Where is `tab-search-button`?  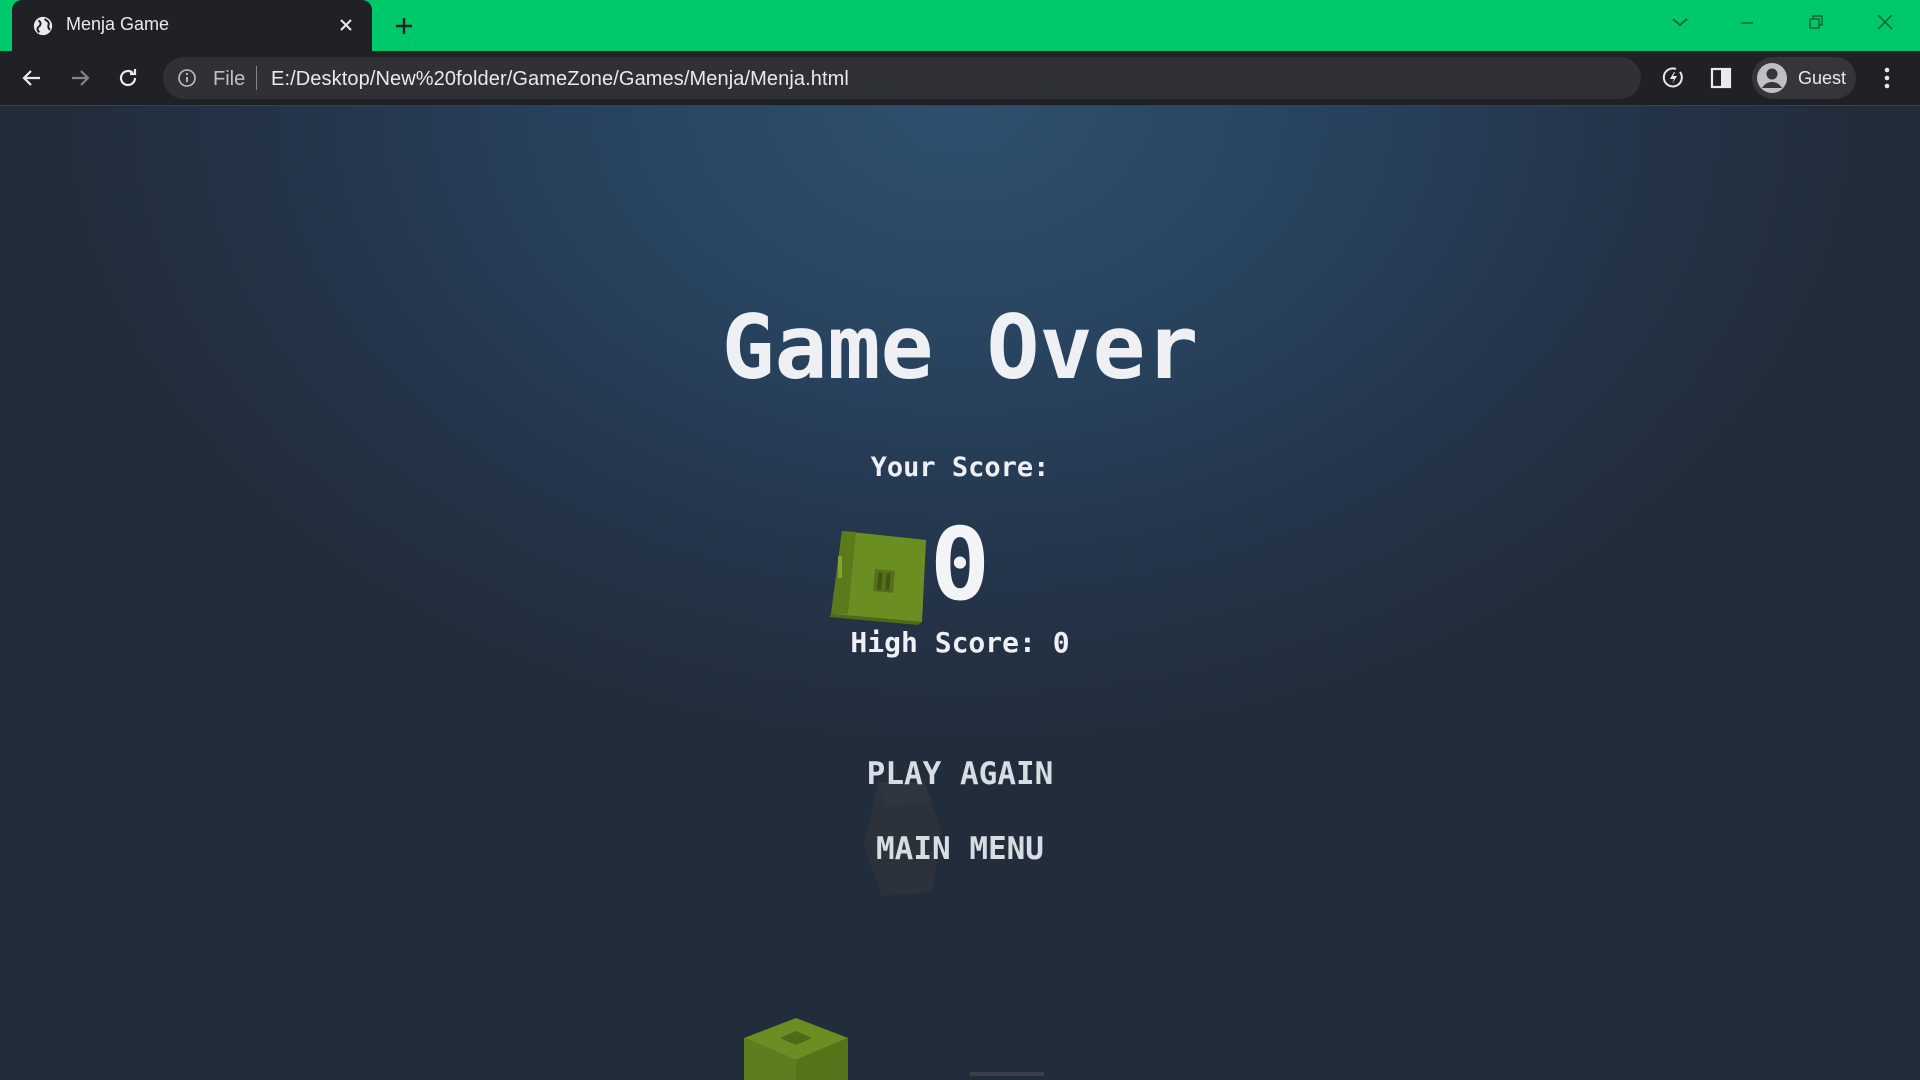 tab-search-button is located at coordinates (1680, 22).